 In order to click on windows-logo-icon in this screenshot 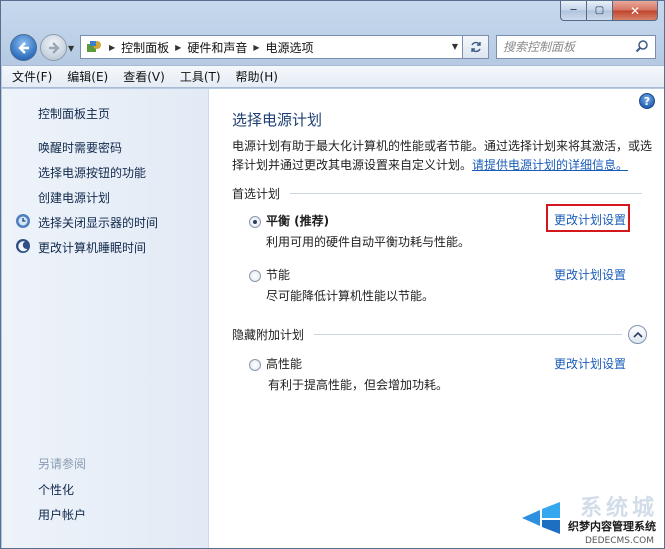, I will do `click(541, 518)`.